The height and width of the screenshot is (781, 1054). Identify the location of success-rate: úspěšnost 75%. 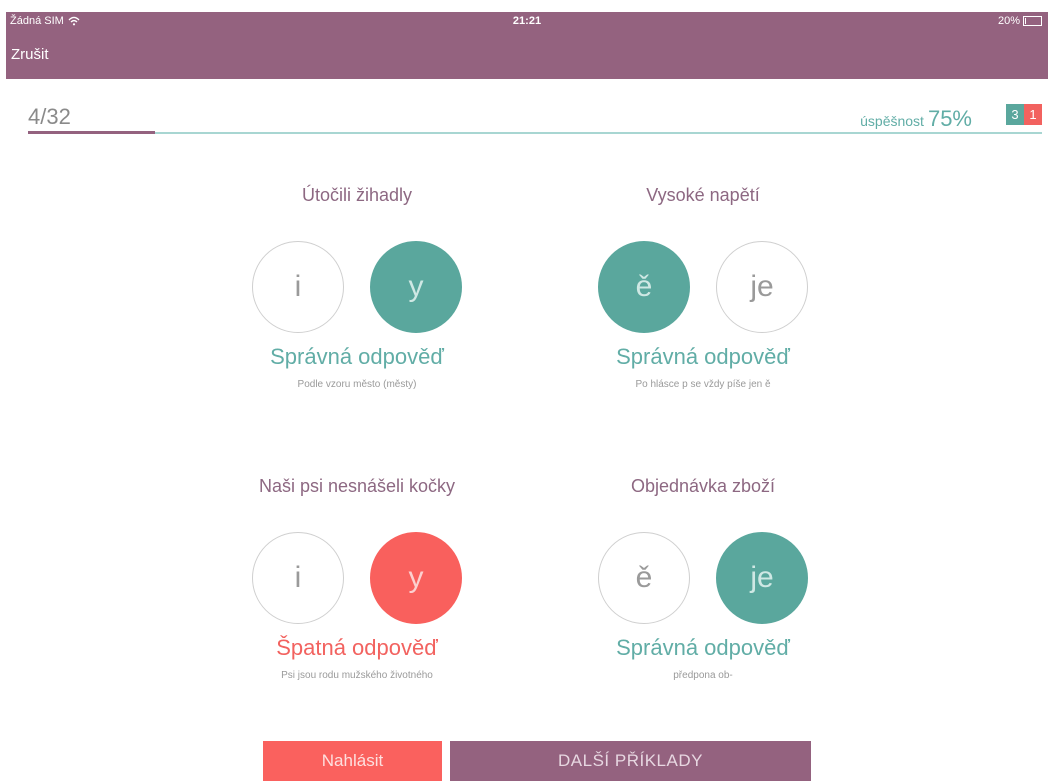
(916, 119).